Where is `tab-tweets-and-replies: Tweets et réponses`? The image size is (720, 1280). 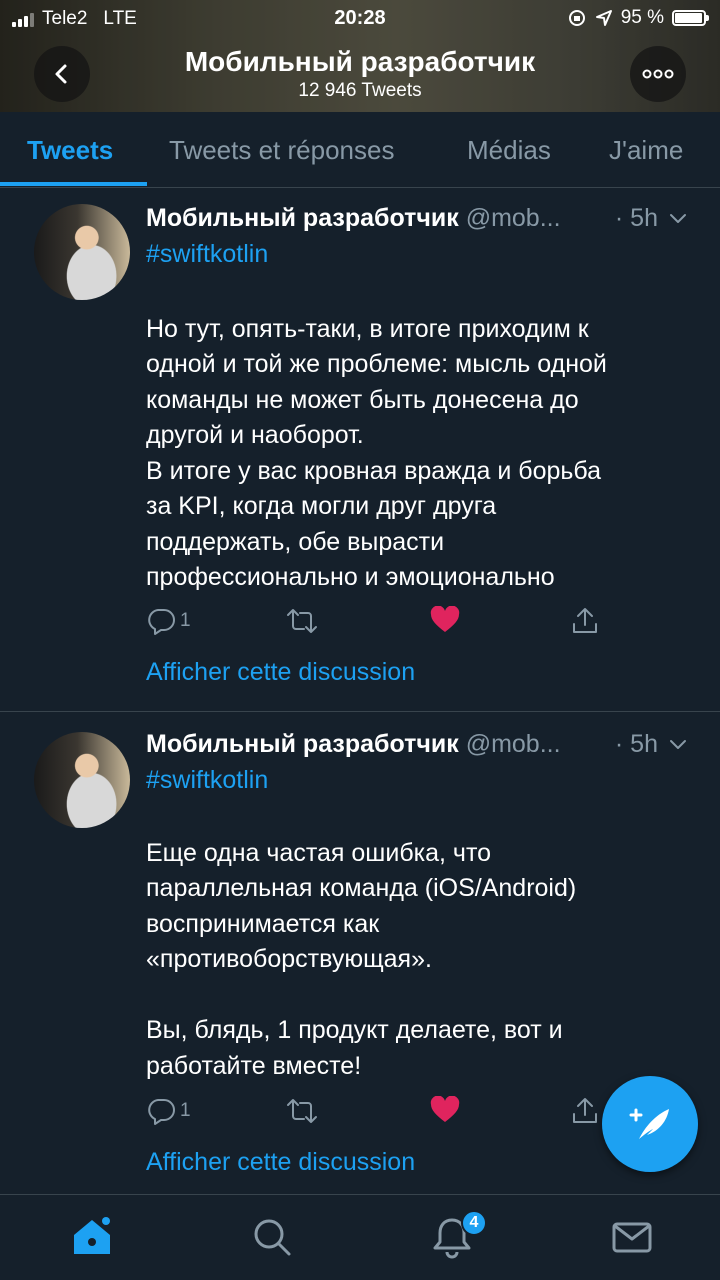
tab-tweets-and-replies: Tweets et réponses is located at coordinates (281, 150).